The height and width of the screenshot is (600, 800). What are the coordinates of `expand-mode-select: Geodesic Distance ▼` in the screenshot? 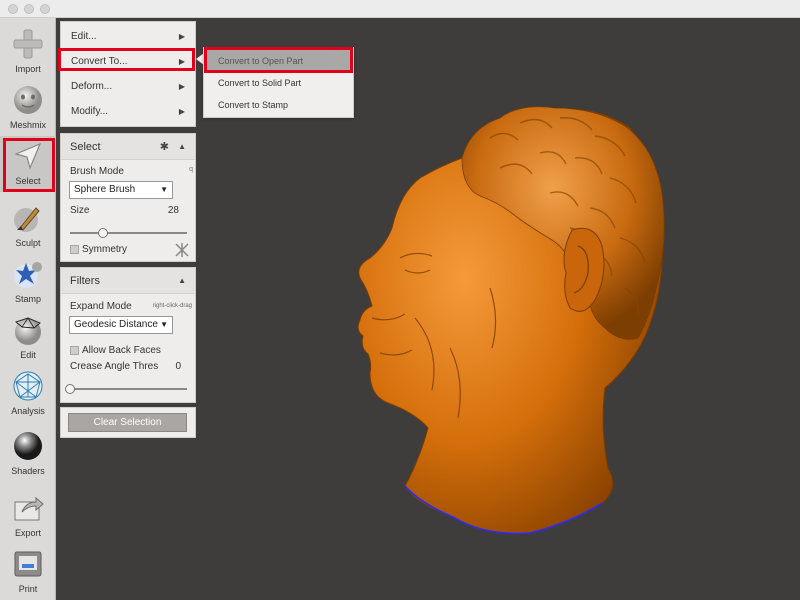 It's located at (121, 325).